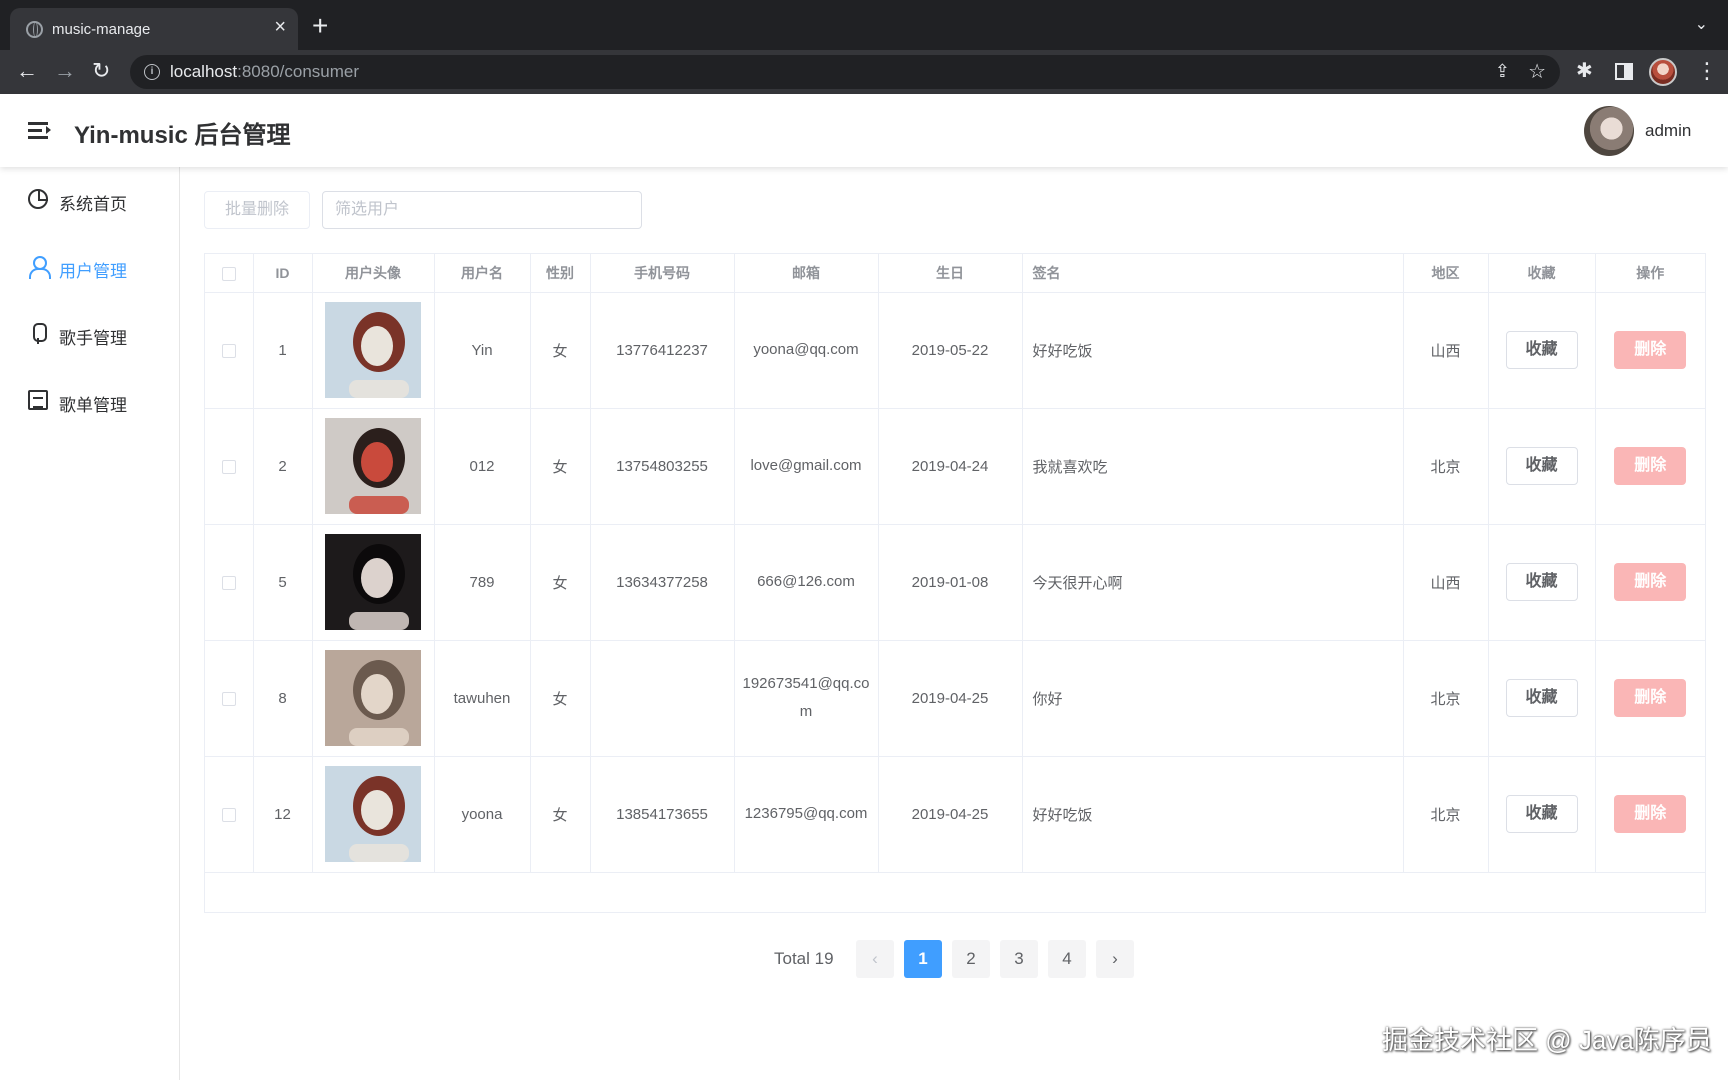 The width and height of the screenshot is (1728, 1080). What do you see at coordinates (1446, 582) in the screenshot?
I see `cell-location: 山西` at bounding box center [1446, 582].